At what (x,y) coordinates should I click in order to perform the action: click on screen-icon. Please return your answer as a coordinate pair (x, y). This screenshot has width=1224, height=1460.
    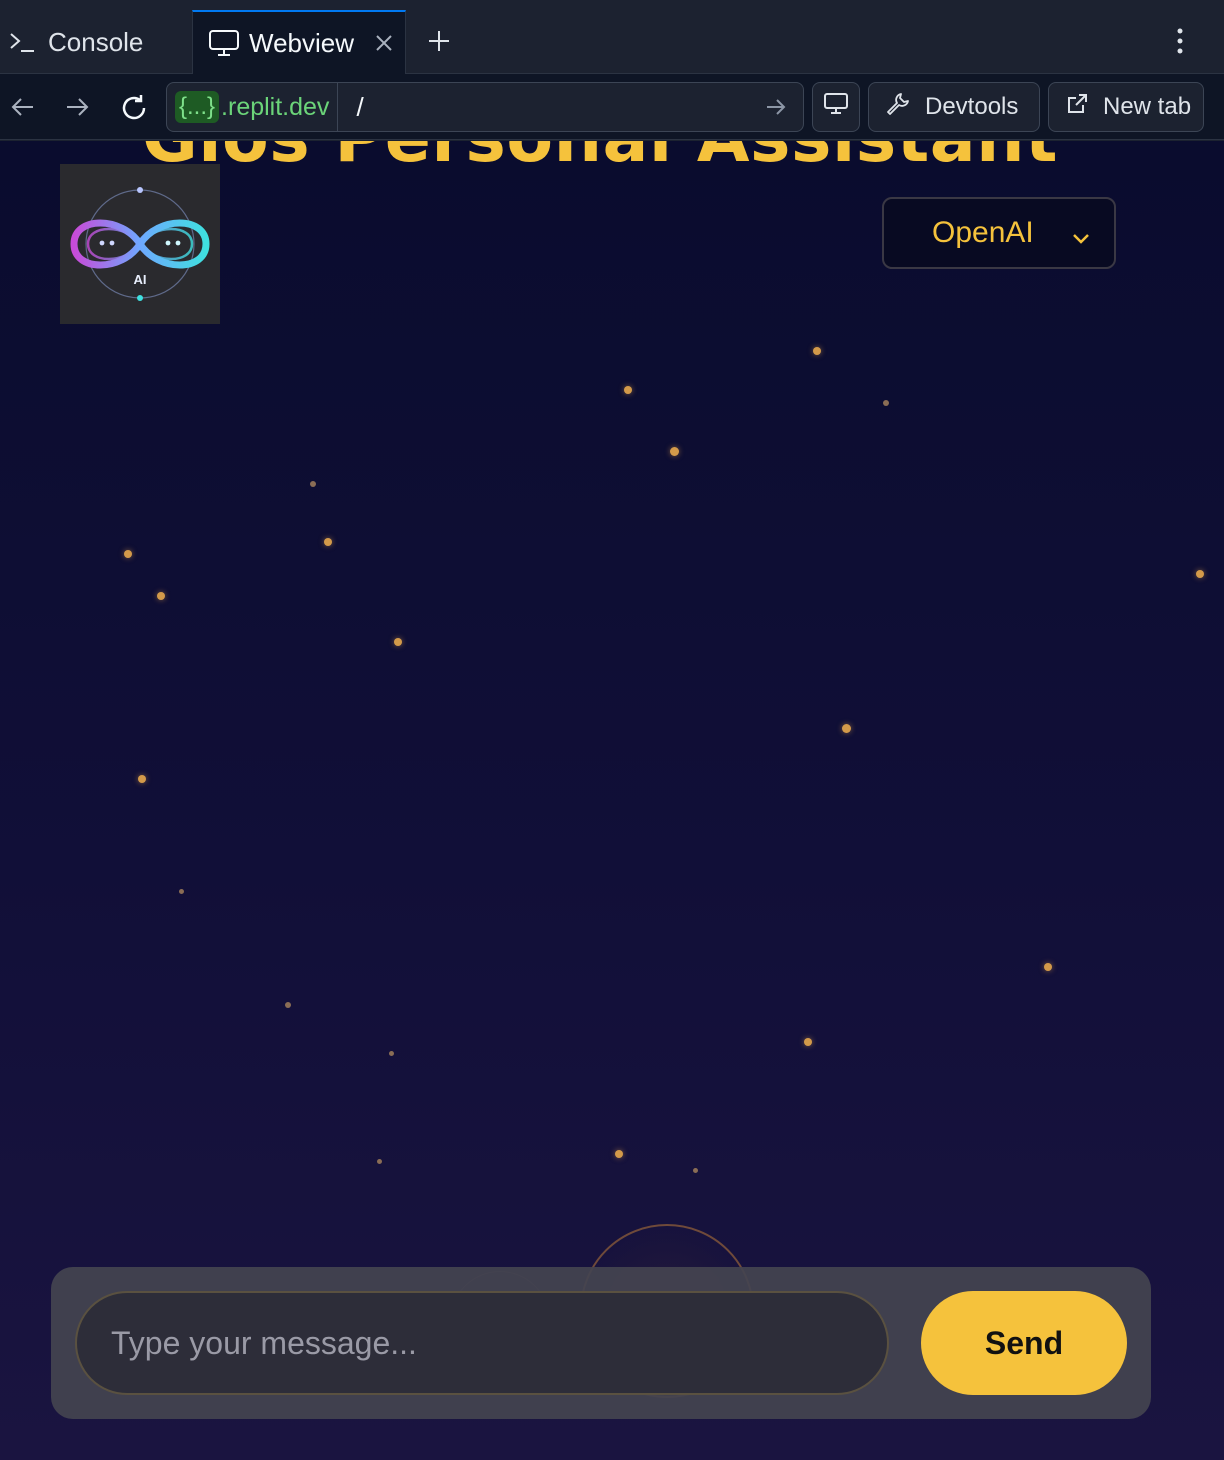
    Looking at the image, I should click on (836, 107).